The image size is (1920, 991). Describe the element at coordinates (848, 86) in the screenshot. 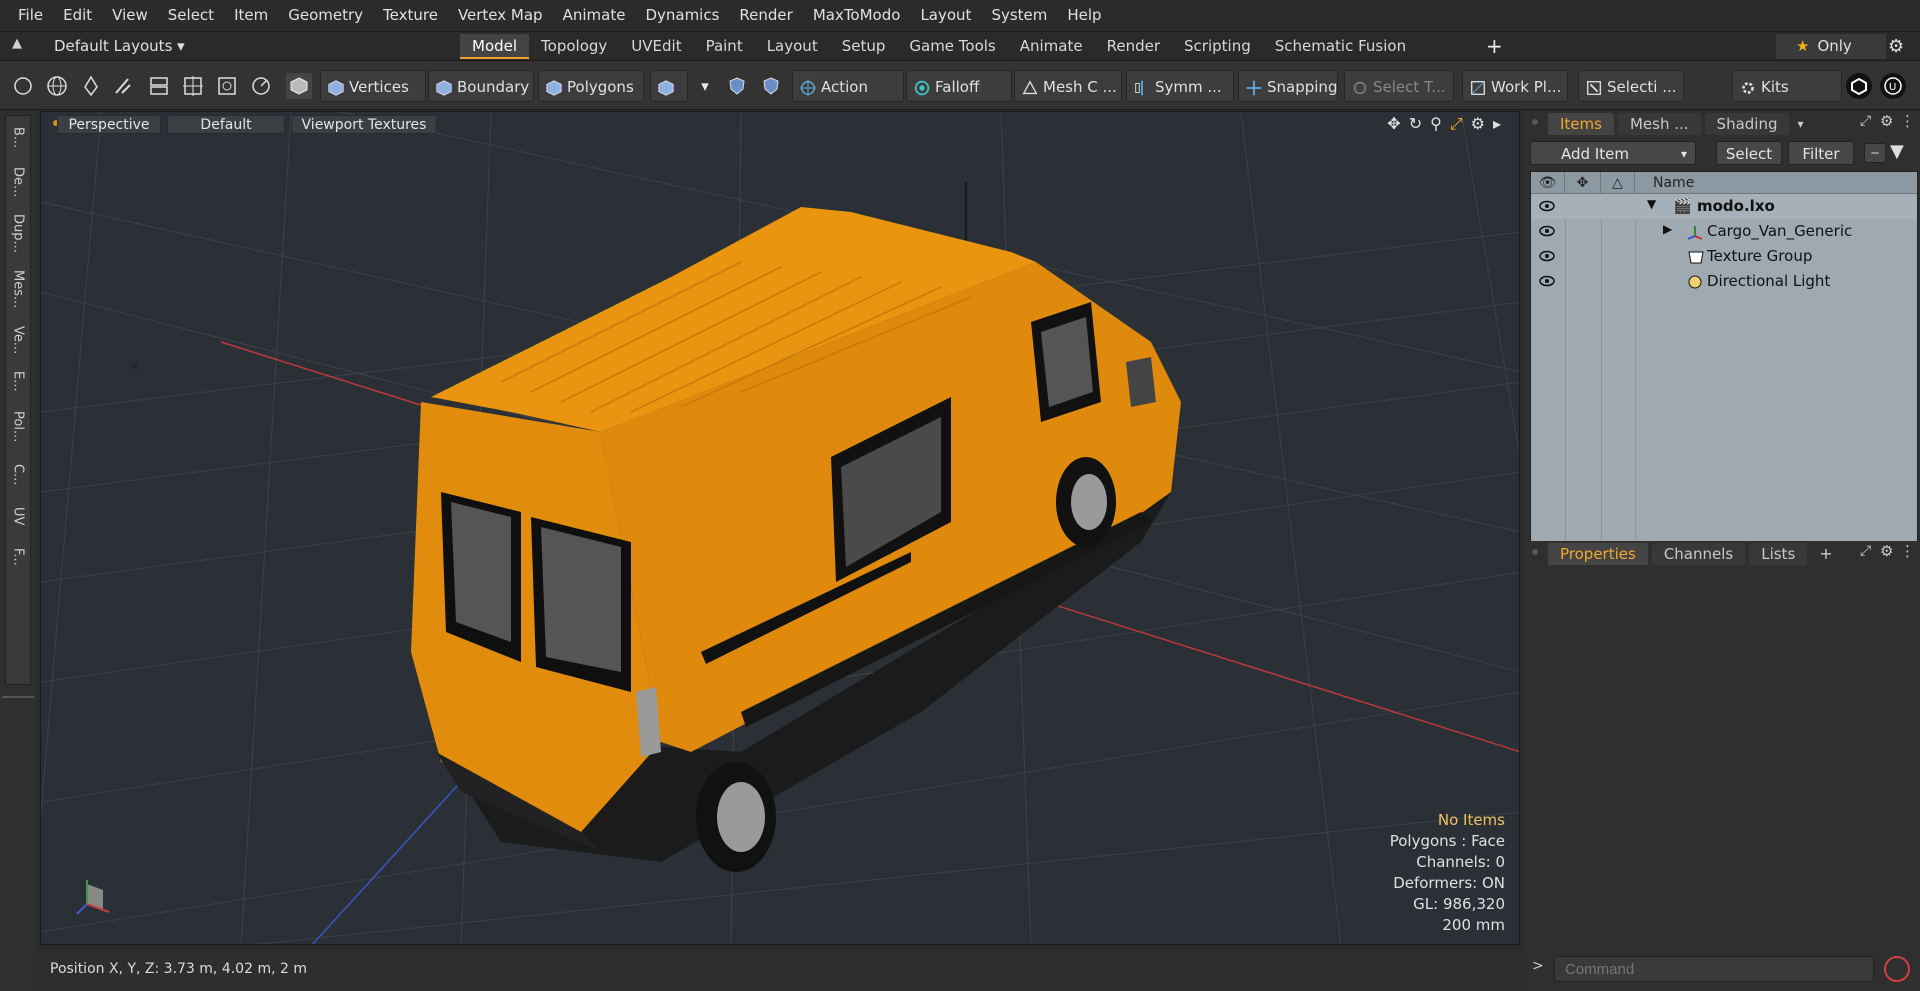

I see `action-center-button: Action` at that location.